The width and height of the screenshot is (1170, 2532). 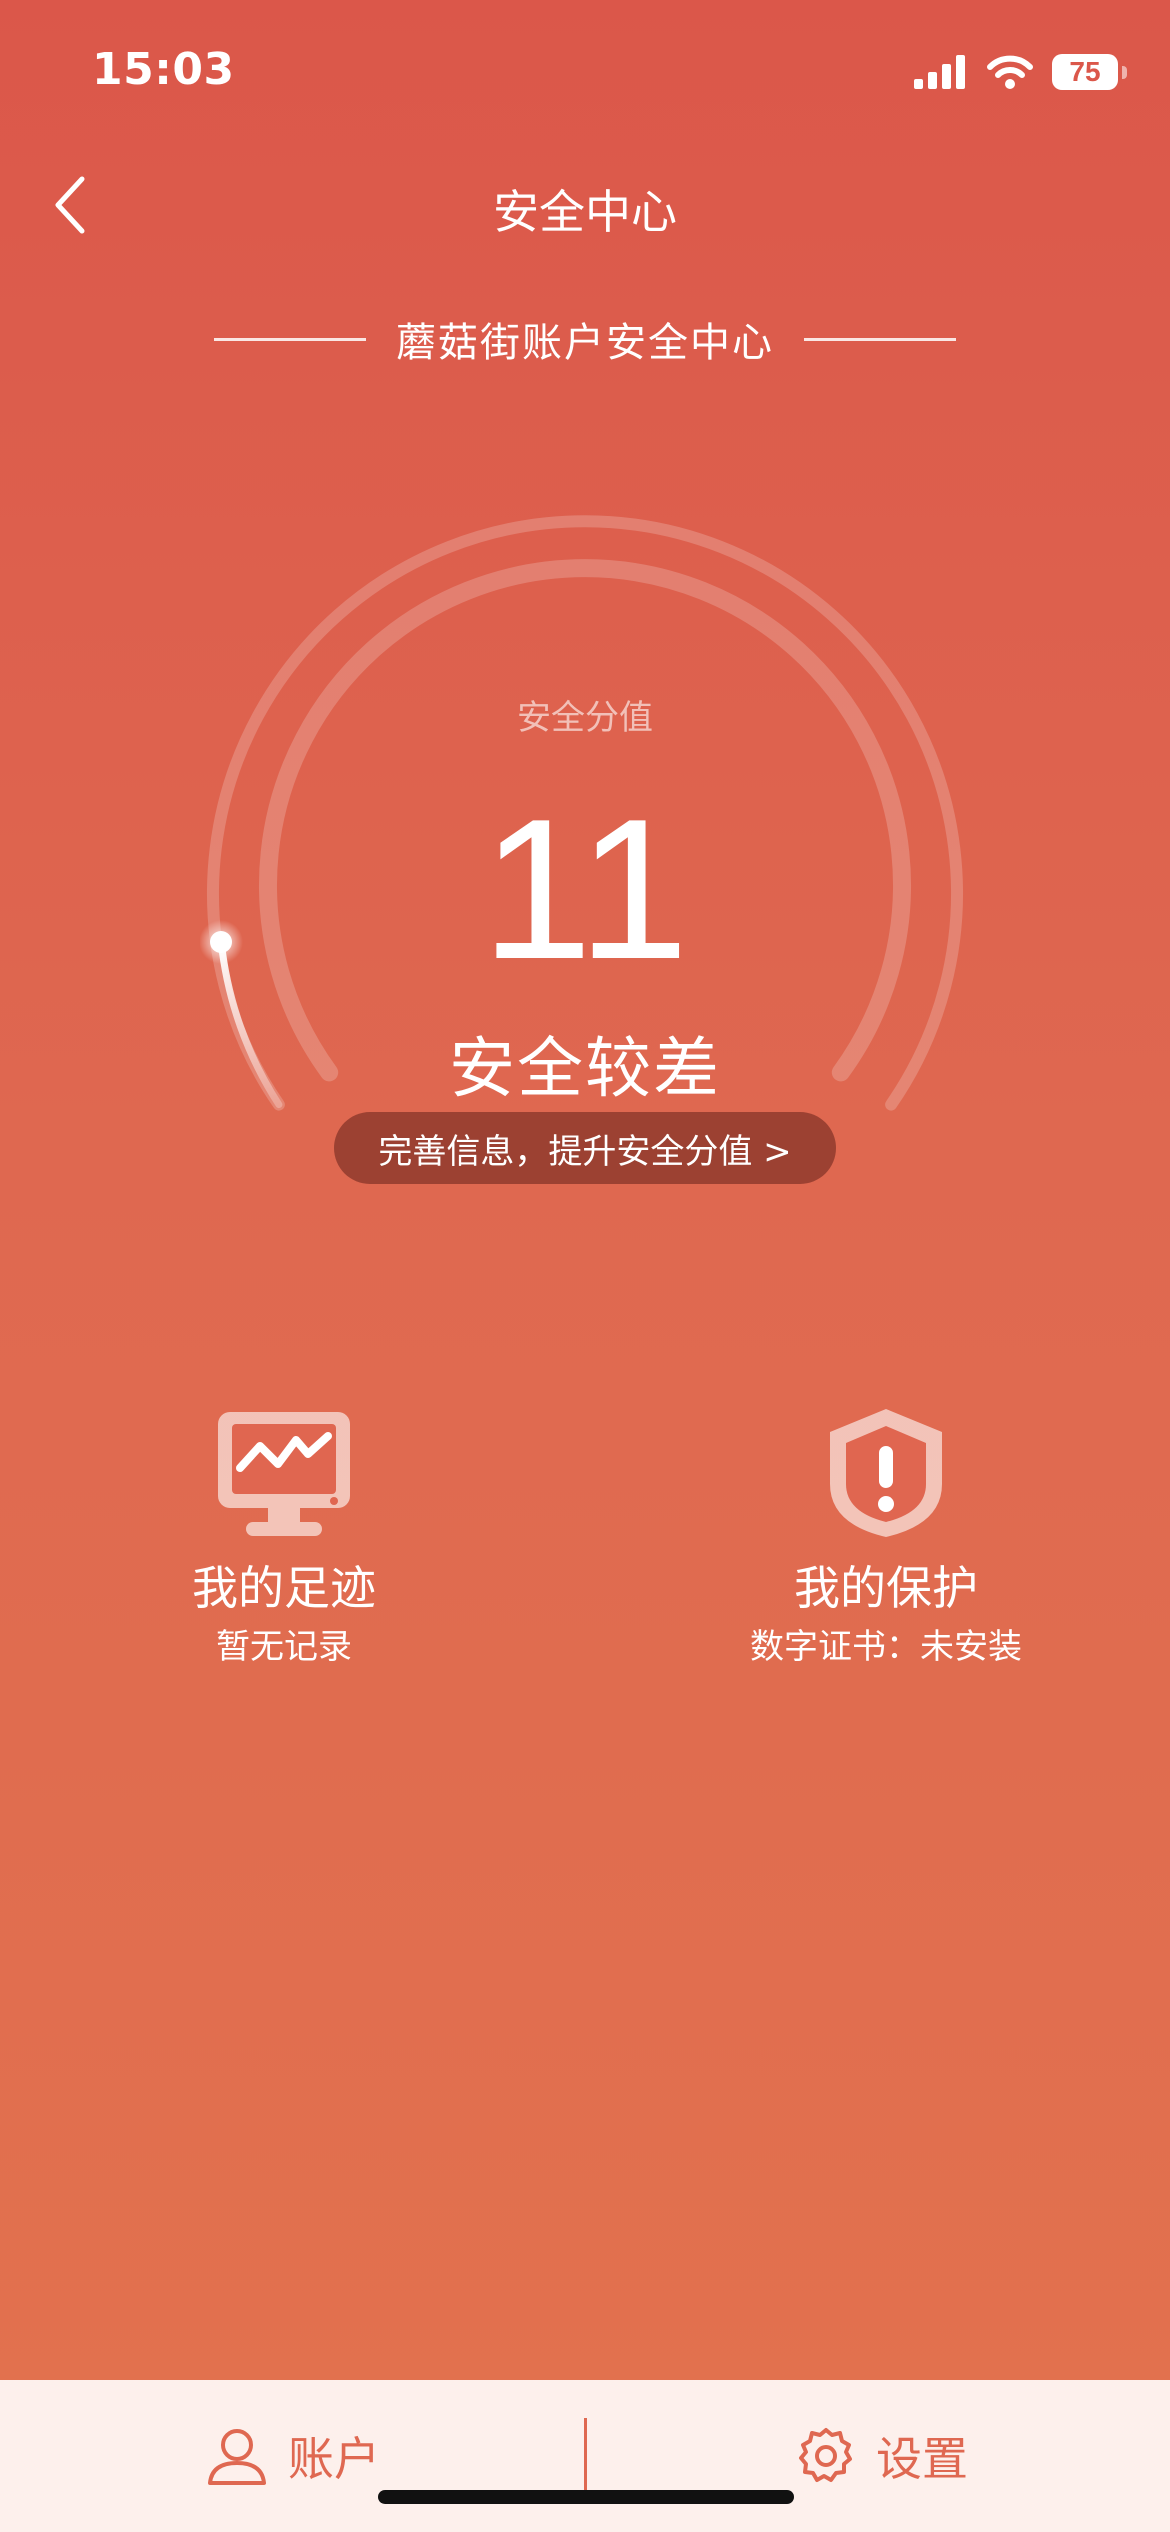 I want to click on protection-icon-wrap, so click(x=886, y=1470).